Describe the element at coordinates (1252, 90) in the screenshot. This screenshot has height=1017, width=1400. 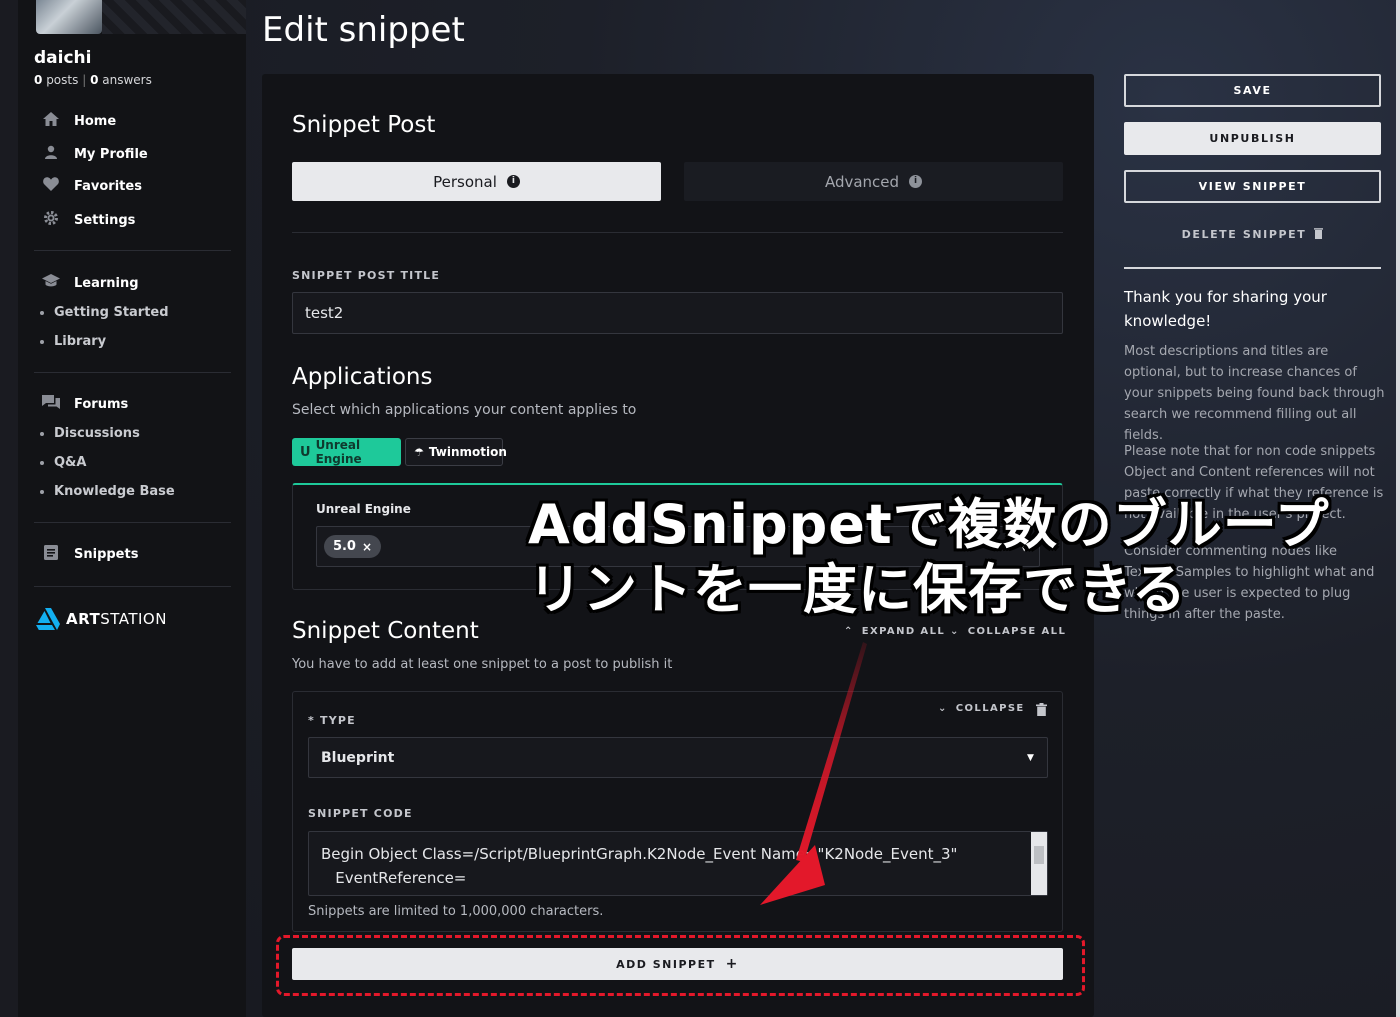
I see `save-button: SAVE` at that location.